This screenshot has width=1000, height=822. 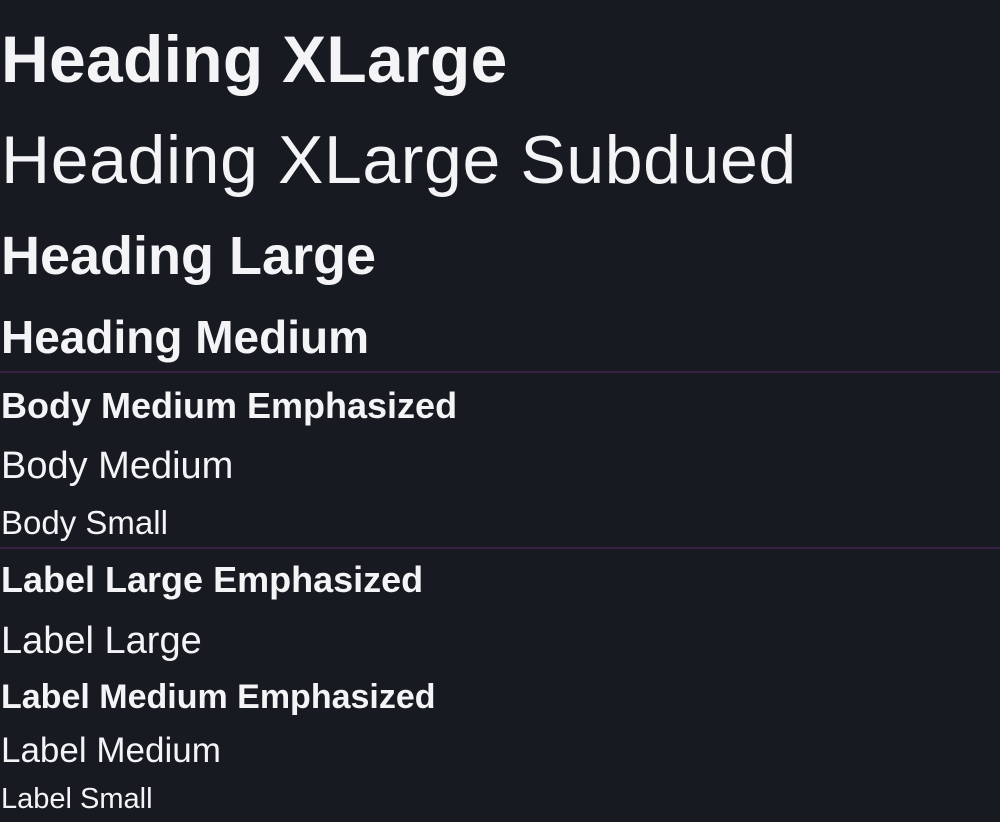 What do you see at coordinates (111, 750) in the screenshot?
I see `label-medium-sample: Label Medium` at bounding box center [111, 750].